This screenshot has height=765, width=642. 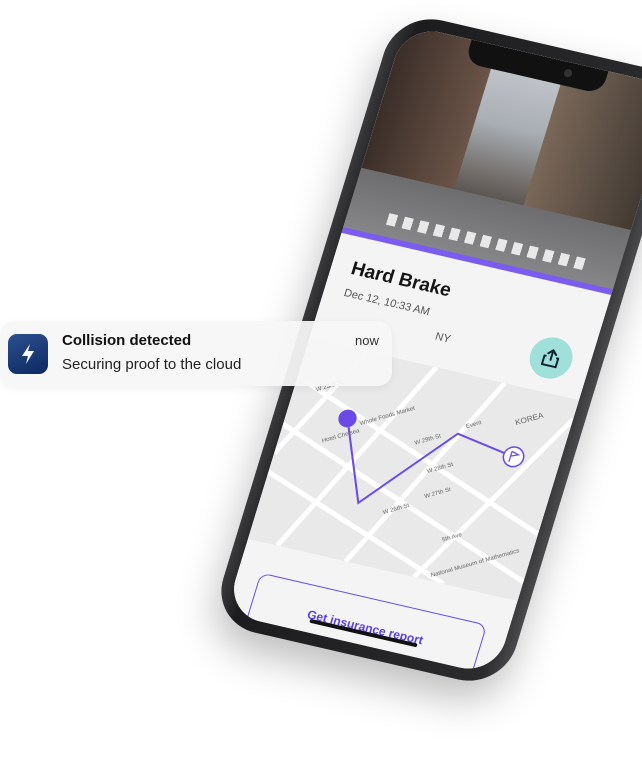 What do you see at coordinates (443, 338) in the screenshot?
I see `event-location: NY` at bounding box center [443, 338].